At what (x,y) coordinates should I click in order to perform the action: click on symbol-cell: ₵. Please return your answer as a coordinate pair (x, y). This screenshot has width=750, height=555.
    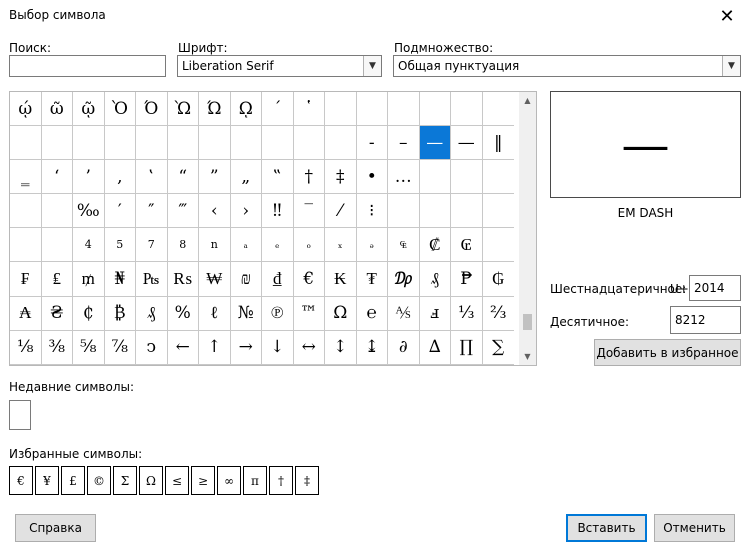
    Looking at the image, I should click on (89, 313).